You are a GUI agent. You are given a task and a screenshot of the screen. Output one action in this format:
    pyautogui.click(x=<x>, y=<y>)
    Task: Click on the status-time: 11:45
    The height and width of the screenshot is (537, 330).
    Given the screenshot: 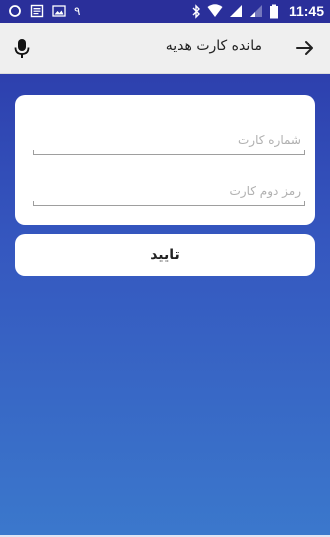 What is the action you would take?
    pyautogui.click(x=306, y=11)
    